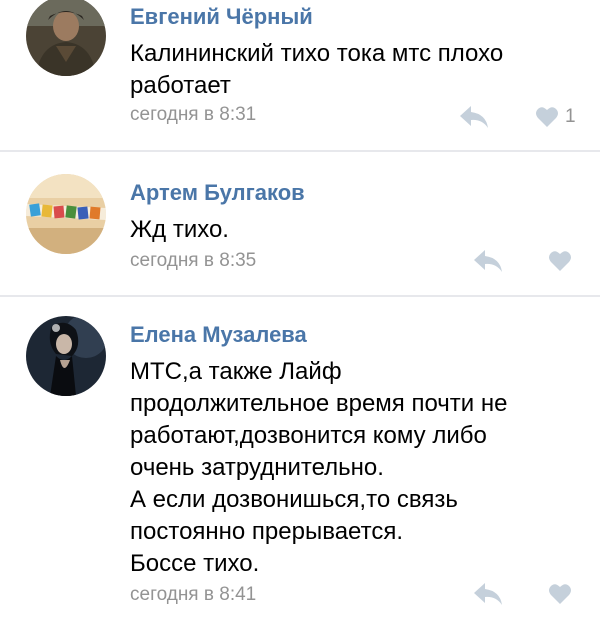  What do you see at coordinates (180, 85) in the screenshot?
I see `comment-text-line: работает` at bounding box center [180, 85].